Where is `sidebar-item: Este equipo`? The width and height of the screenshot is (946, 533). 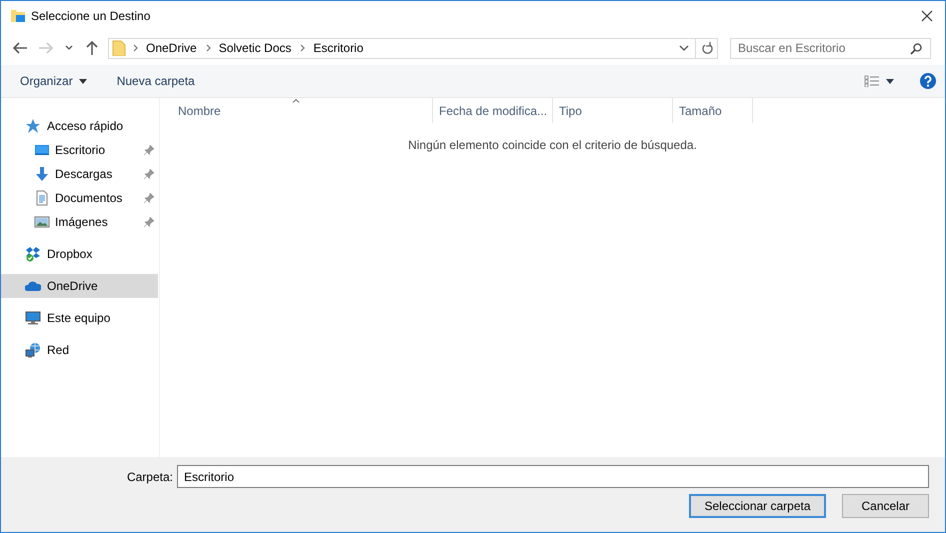
sidebar-item: Este equipo is located at coordinates (79, 318).